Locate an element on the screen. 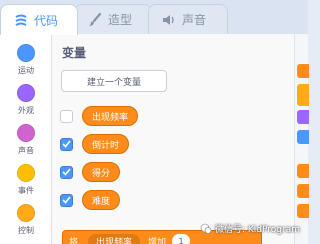 The image size is (320, 244). change-amount-input: 1 is located at coordinates (181, 239).